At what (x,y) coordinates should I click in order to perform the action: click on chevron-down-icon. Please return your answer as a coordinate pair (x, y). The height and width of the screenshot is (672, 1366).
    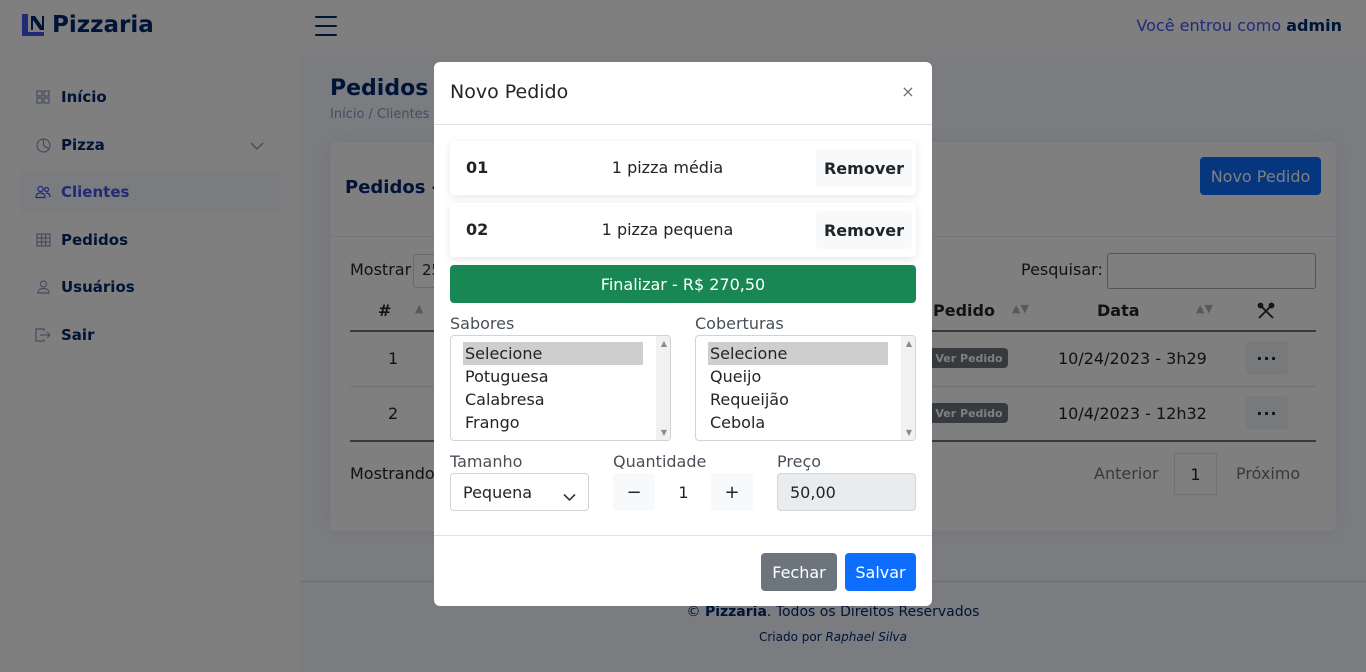
    Looking at the image, I should click on (569, 496).